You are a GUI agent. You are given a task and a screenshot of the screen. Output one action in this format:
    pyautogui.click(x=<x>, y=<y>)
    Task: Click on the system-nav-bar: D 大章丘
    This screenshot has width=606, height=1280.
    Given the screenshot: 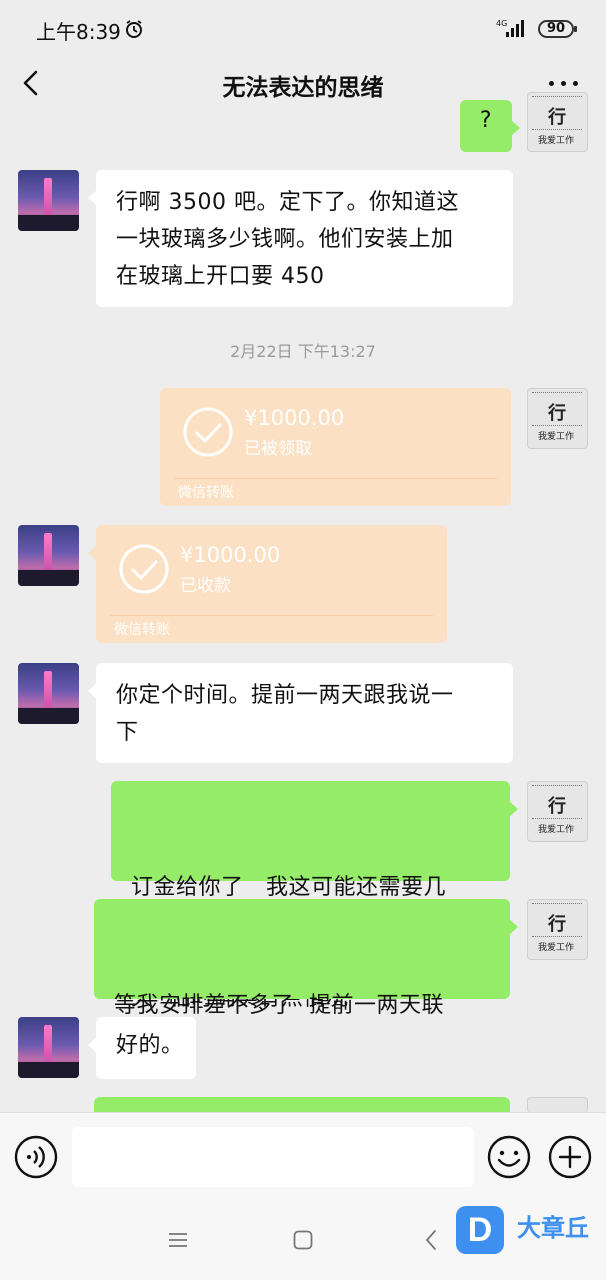 What is the action you would take?
    pyautogui.click(x=303, y=1240)
    